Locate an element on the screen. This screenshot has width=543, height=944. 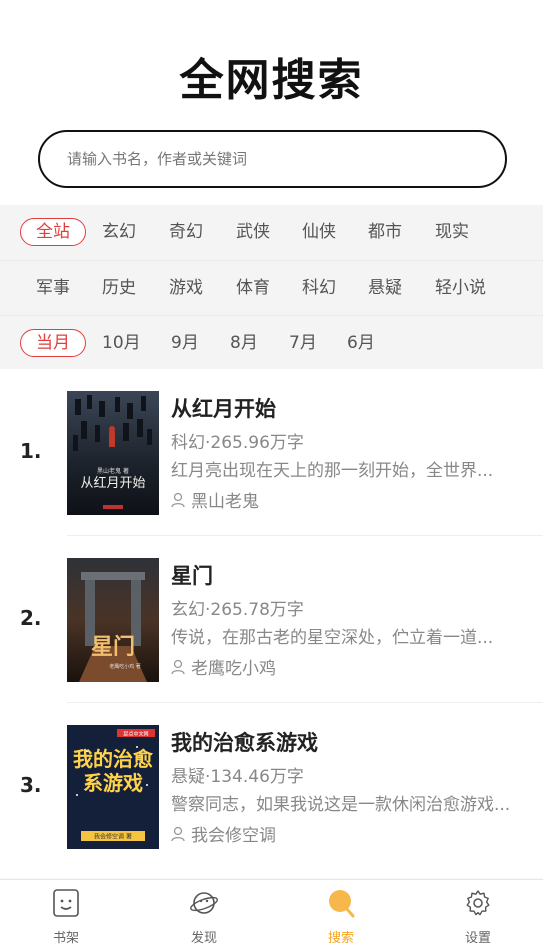
book-author: 我会修空调 is located at coordinates (223, 833).